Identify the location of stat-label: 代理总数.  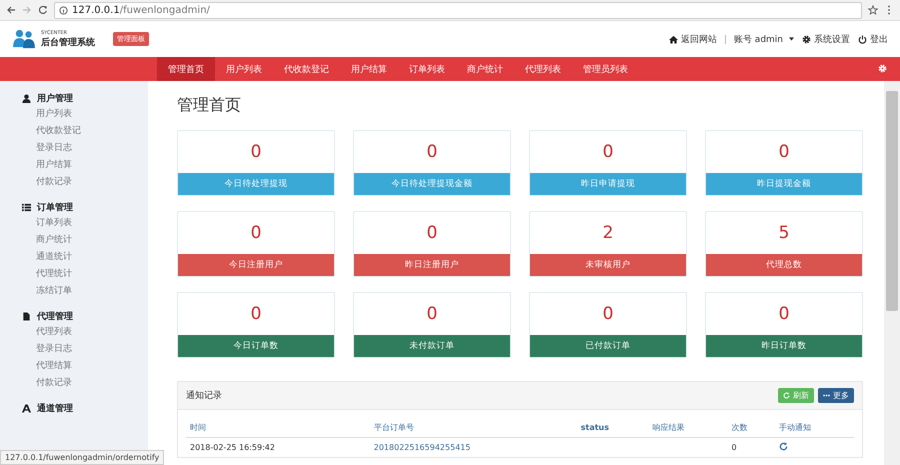
(784, 265).